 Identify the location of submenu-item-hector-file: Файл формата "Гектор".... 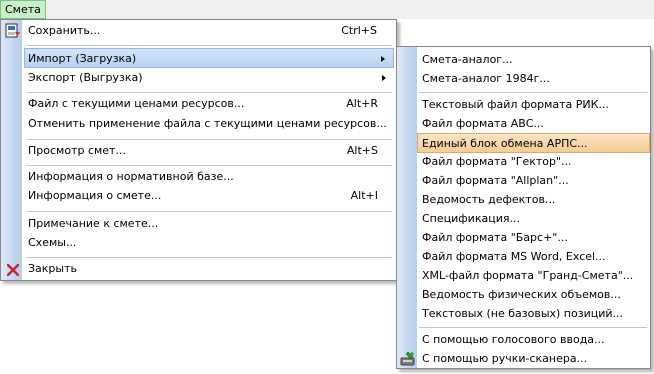
(533, 162).